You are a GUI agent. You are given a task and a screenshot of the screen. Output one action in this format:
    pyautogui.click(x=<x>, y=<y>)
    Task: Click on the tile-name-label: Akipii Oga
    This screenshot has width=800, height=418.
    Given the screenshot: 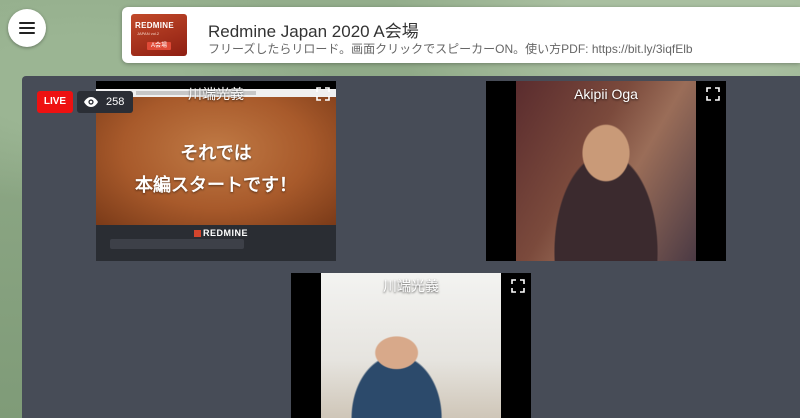 What is the action you would take?
    pyautogui.click(x=606, y=94)
    